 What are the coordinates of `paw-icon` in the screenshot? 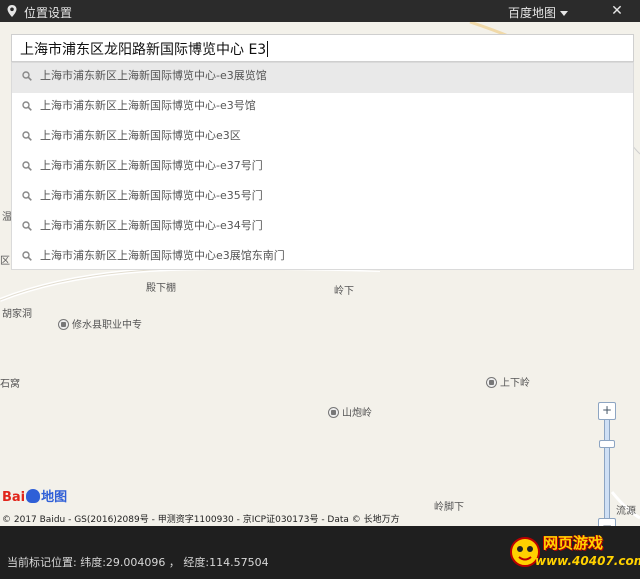 It's located at (33, 496).